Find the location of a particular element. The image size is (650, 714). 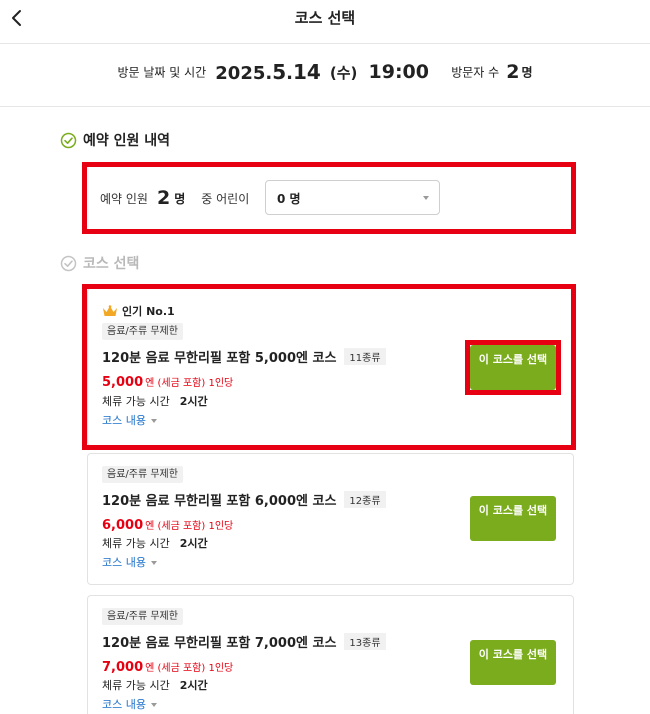

course-price: 7,000 엔 (세금 포함) 1인당 is located at coordinates (167, 665).